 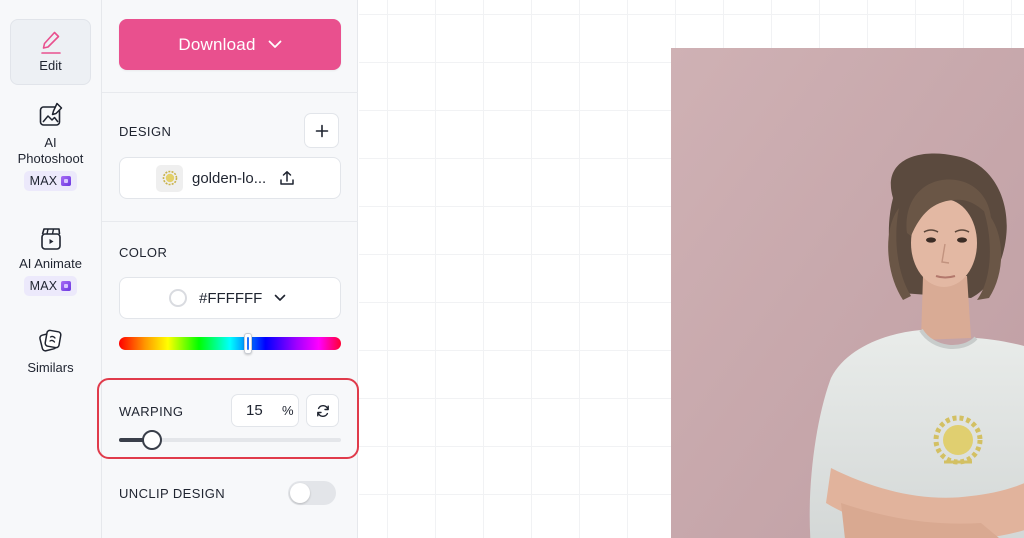 I want to click on refresh-icon, so click(x=322, y=410).